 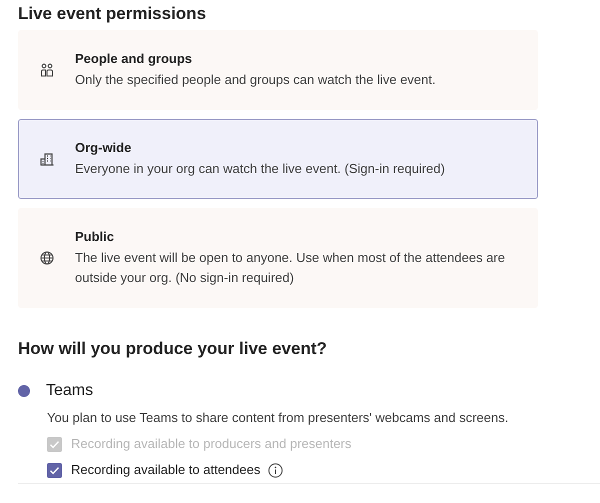 I want to click on radio-button, so click(x=24, y=391).